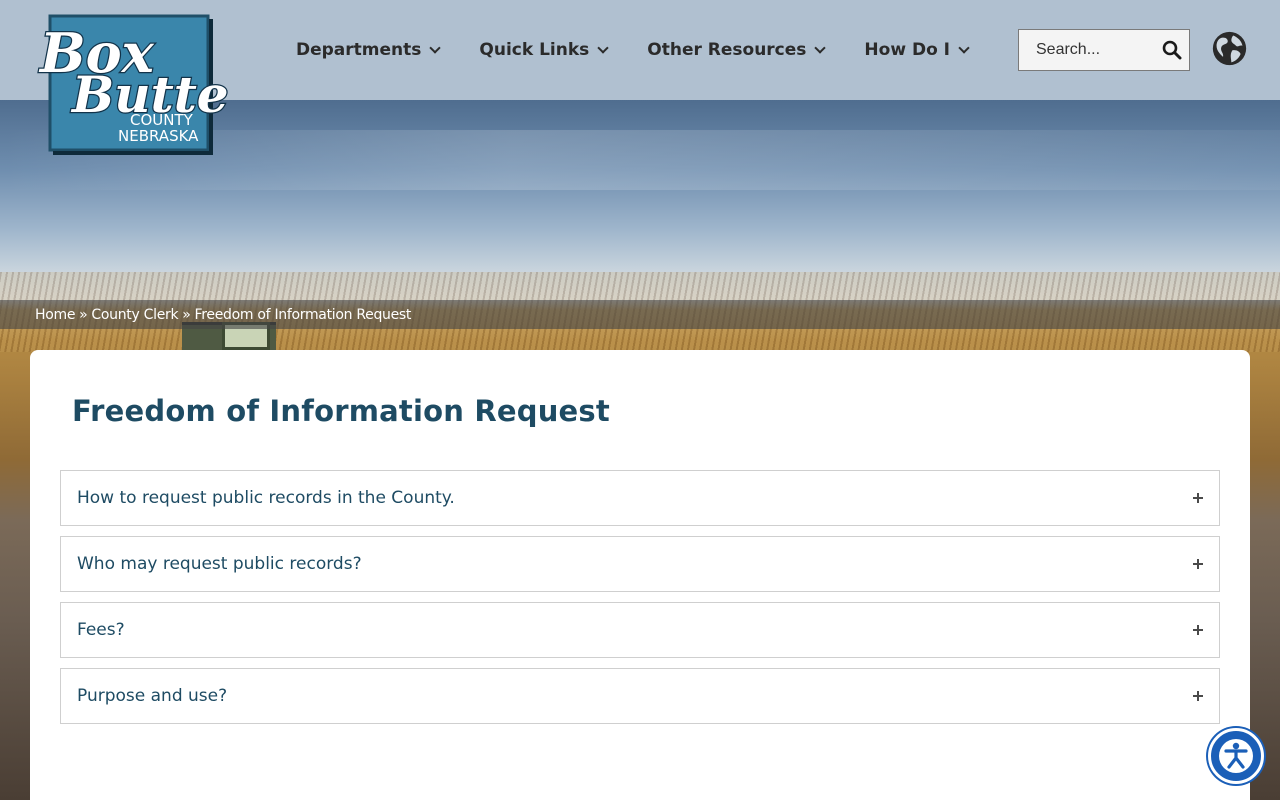 Image resolution: width=1280 pixels, height=800 pixels. I want to click on accordion-label: Who may request public records?, so click(219, 564).